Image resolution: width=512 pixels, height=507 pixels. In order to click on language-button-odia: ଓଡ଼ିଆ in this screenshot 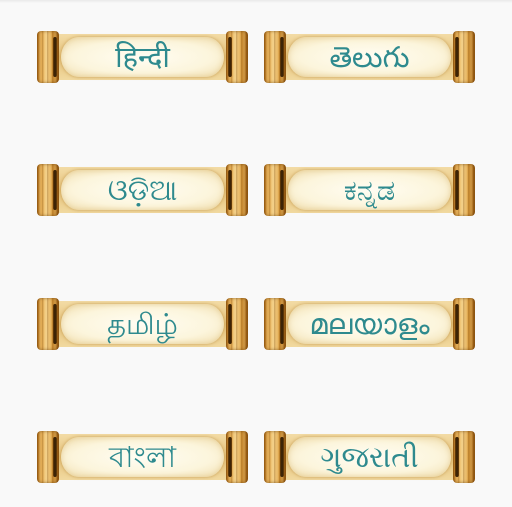, I will do `click(142, 190)`.